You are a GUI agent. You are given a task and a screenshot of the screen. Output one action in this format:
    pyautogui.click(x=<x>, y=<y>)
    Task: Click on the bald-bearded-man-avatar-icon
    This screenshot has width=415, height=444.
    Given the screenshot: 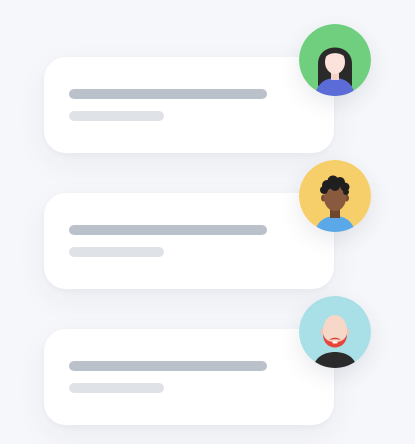 What is the action you would take?
    pyautogui.click(x=335, y=332)
    